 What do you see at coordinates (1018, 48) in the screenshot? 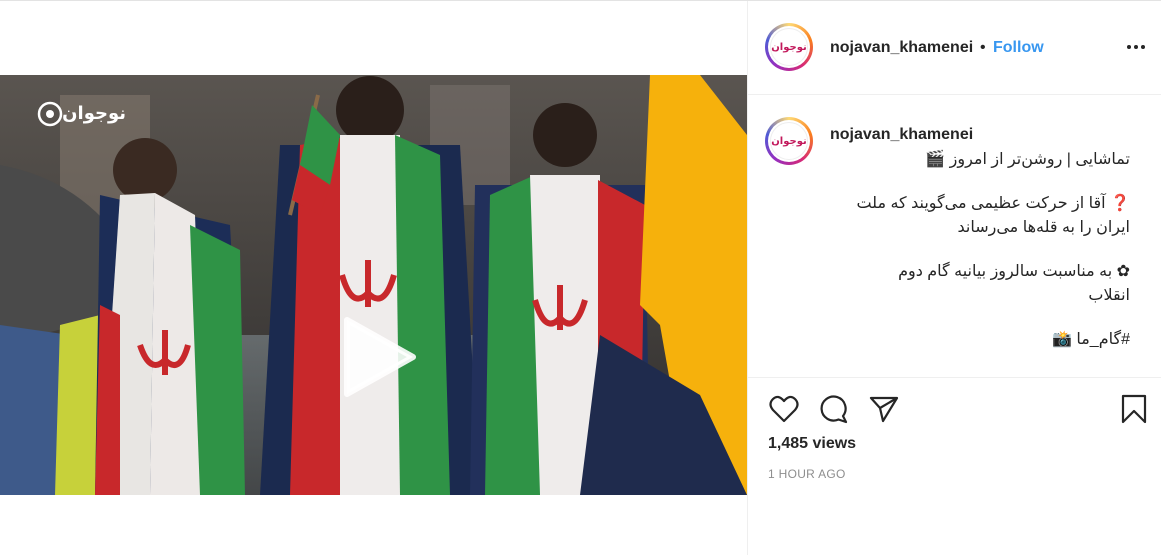
I see `follow-button: Follow` at bounding box center [1018, 48].